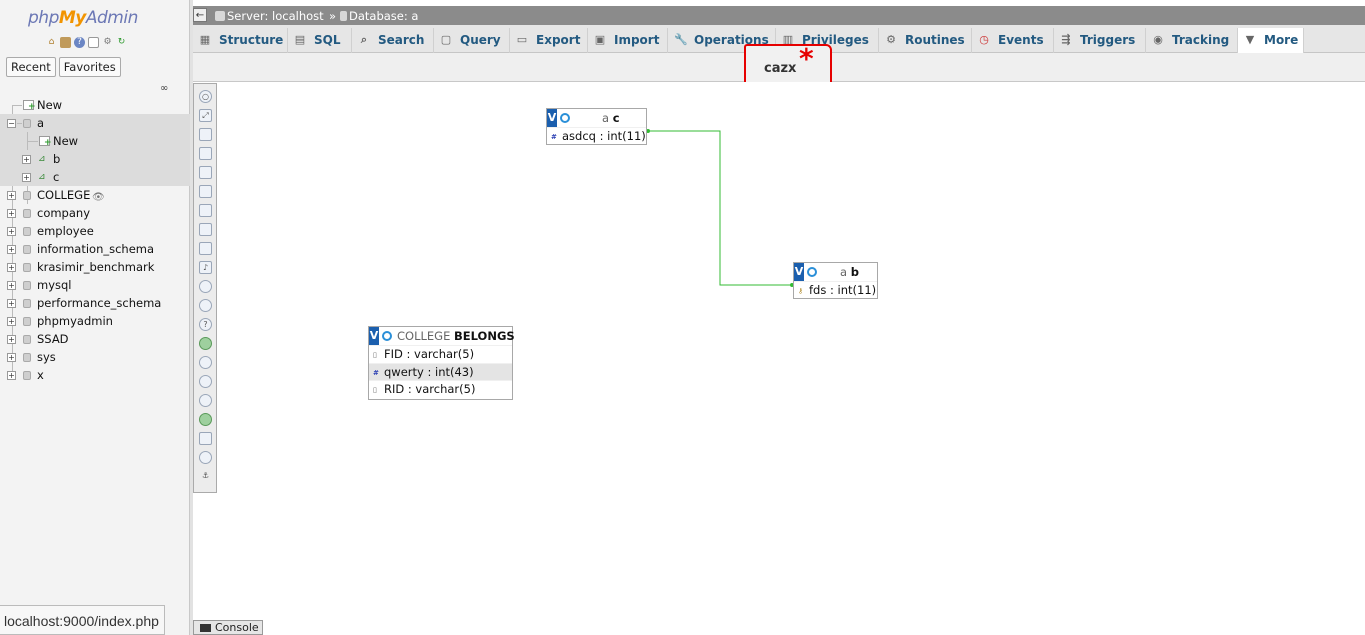 The height and width of the screenshot is (635, 1365). What do you see at coordinates (95, 177) in the screenshot?
I see `tree-item-table-c: + ⊿ c` at bounding box center [95, 177].